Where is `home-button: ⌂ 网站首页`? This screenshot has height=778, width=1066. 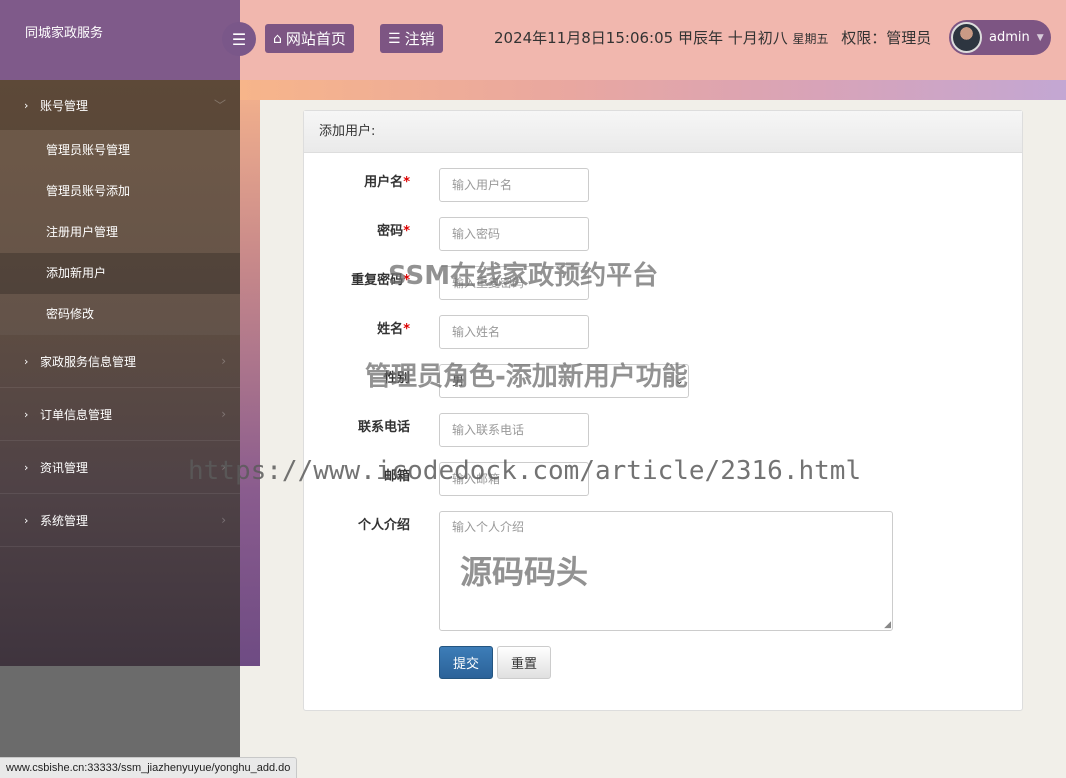 home-button: ⌂ 网站首页 is located at coordinates (309, 38).